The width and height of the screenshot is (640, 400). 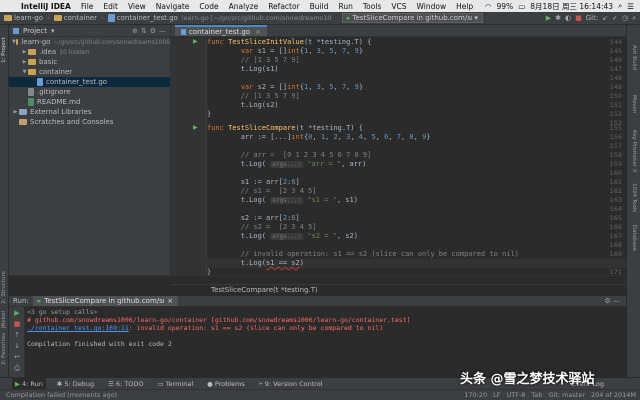 What do you see at coordinates (89, 122) in the screenshot?
I see `tree-item: Scratches and Consoles` at bounding box center [89, 122].